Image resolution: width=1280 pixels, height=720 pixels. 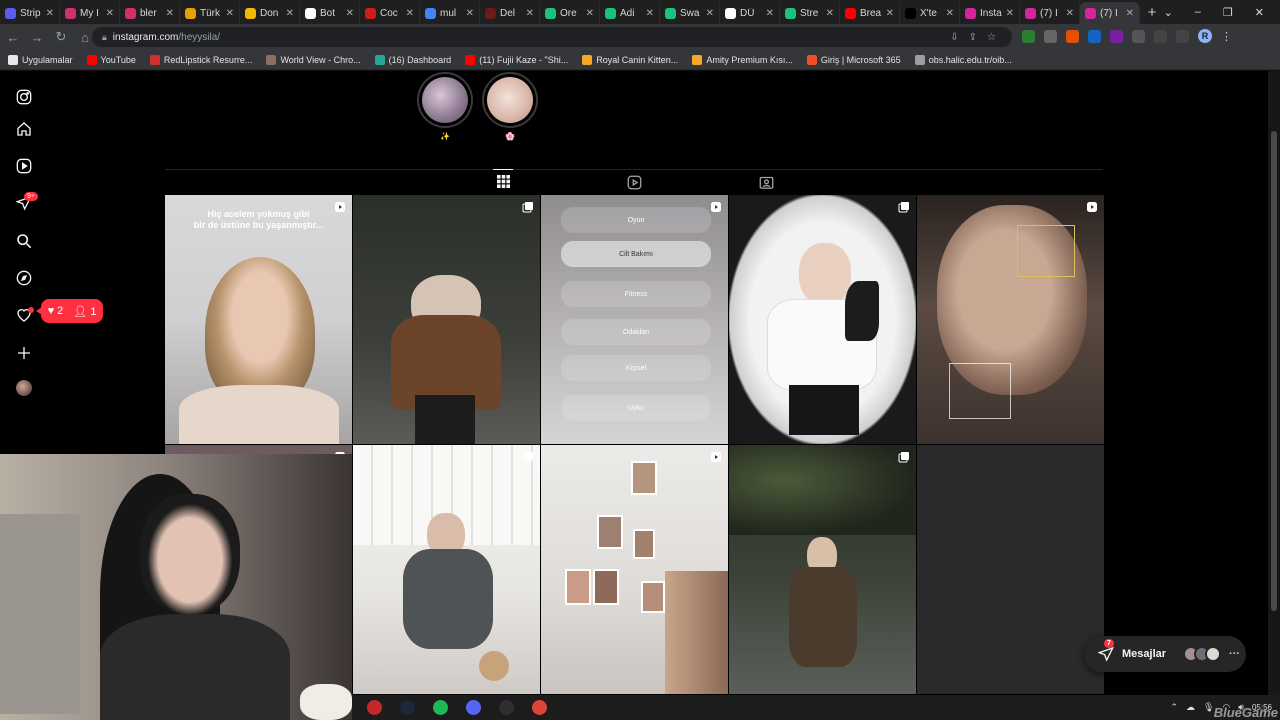 What do you see at coordinates (630, 13) in the screenshot?
I see `browser-tab: Adi ✕` at bounding box center [630, 13].